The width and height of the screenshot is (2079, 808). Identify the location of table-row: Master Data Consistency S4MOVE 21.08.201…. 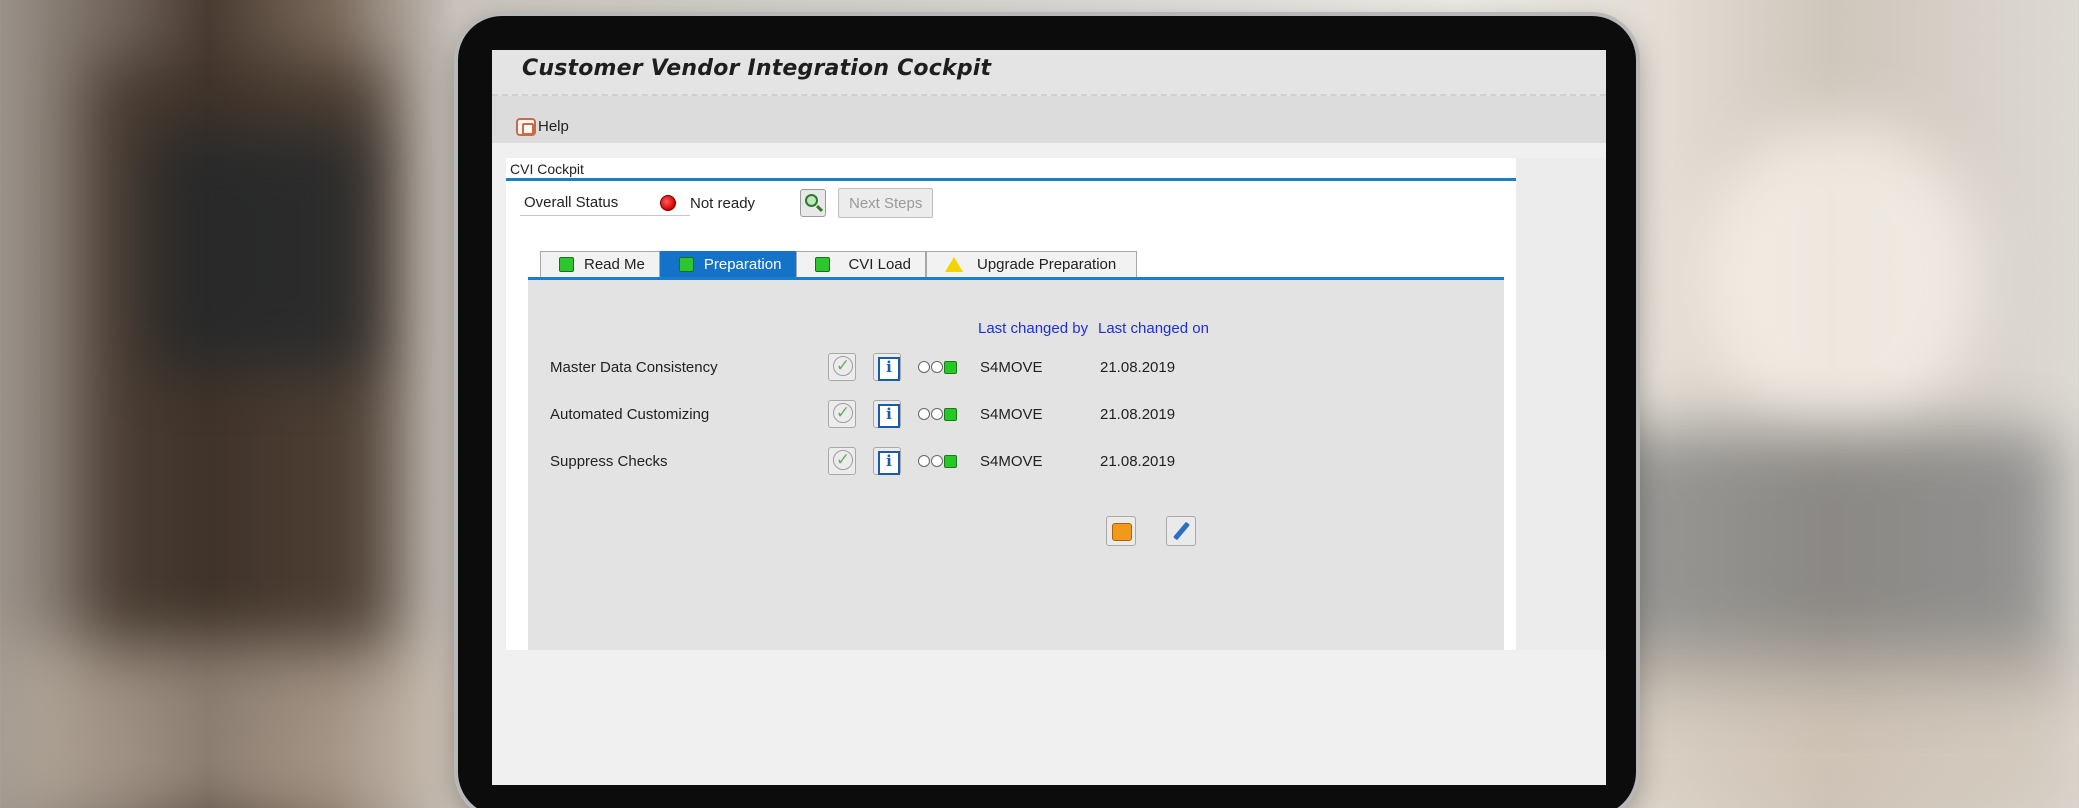
(1016, 367).